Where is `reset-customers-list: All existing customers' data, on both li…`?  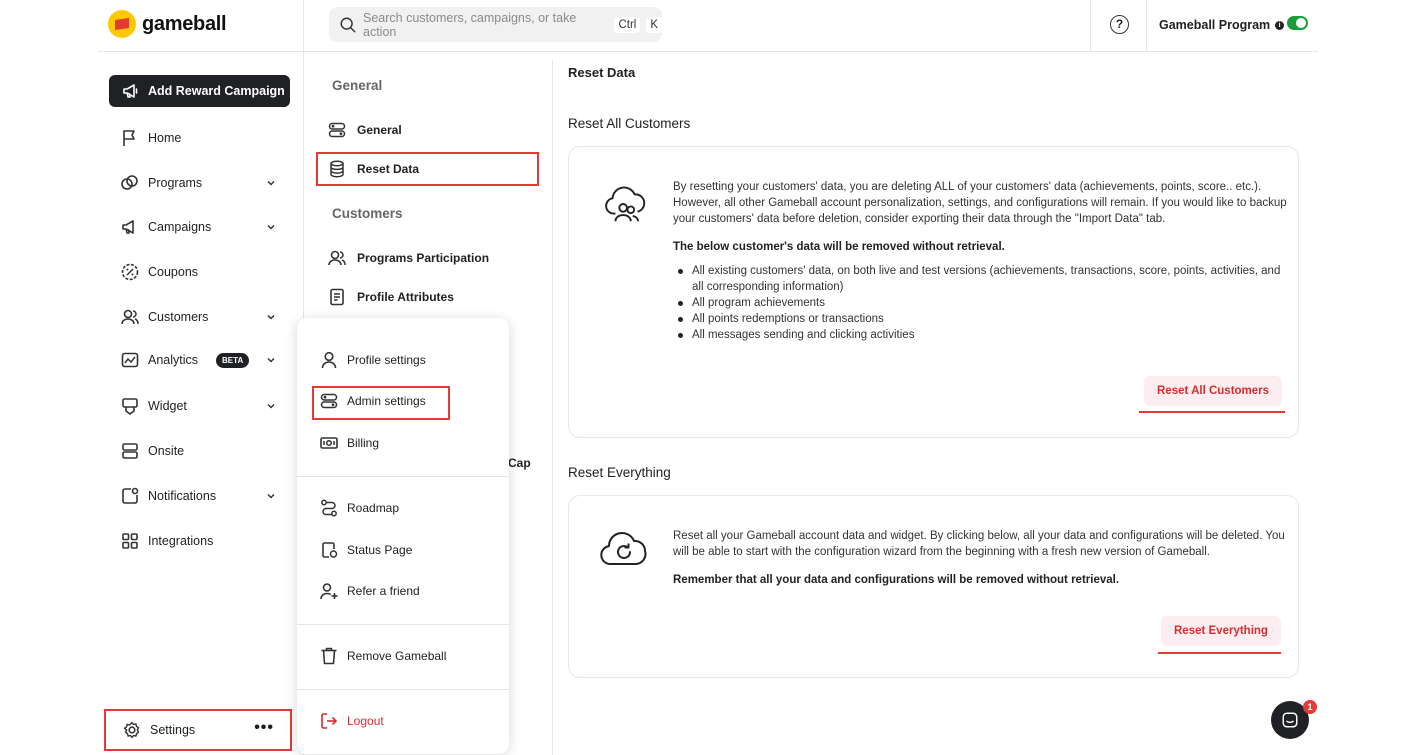 reset-customers-list: All existing customers' data, on both li… is located at coordinates (981, 303).